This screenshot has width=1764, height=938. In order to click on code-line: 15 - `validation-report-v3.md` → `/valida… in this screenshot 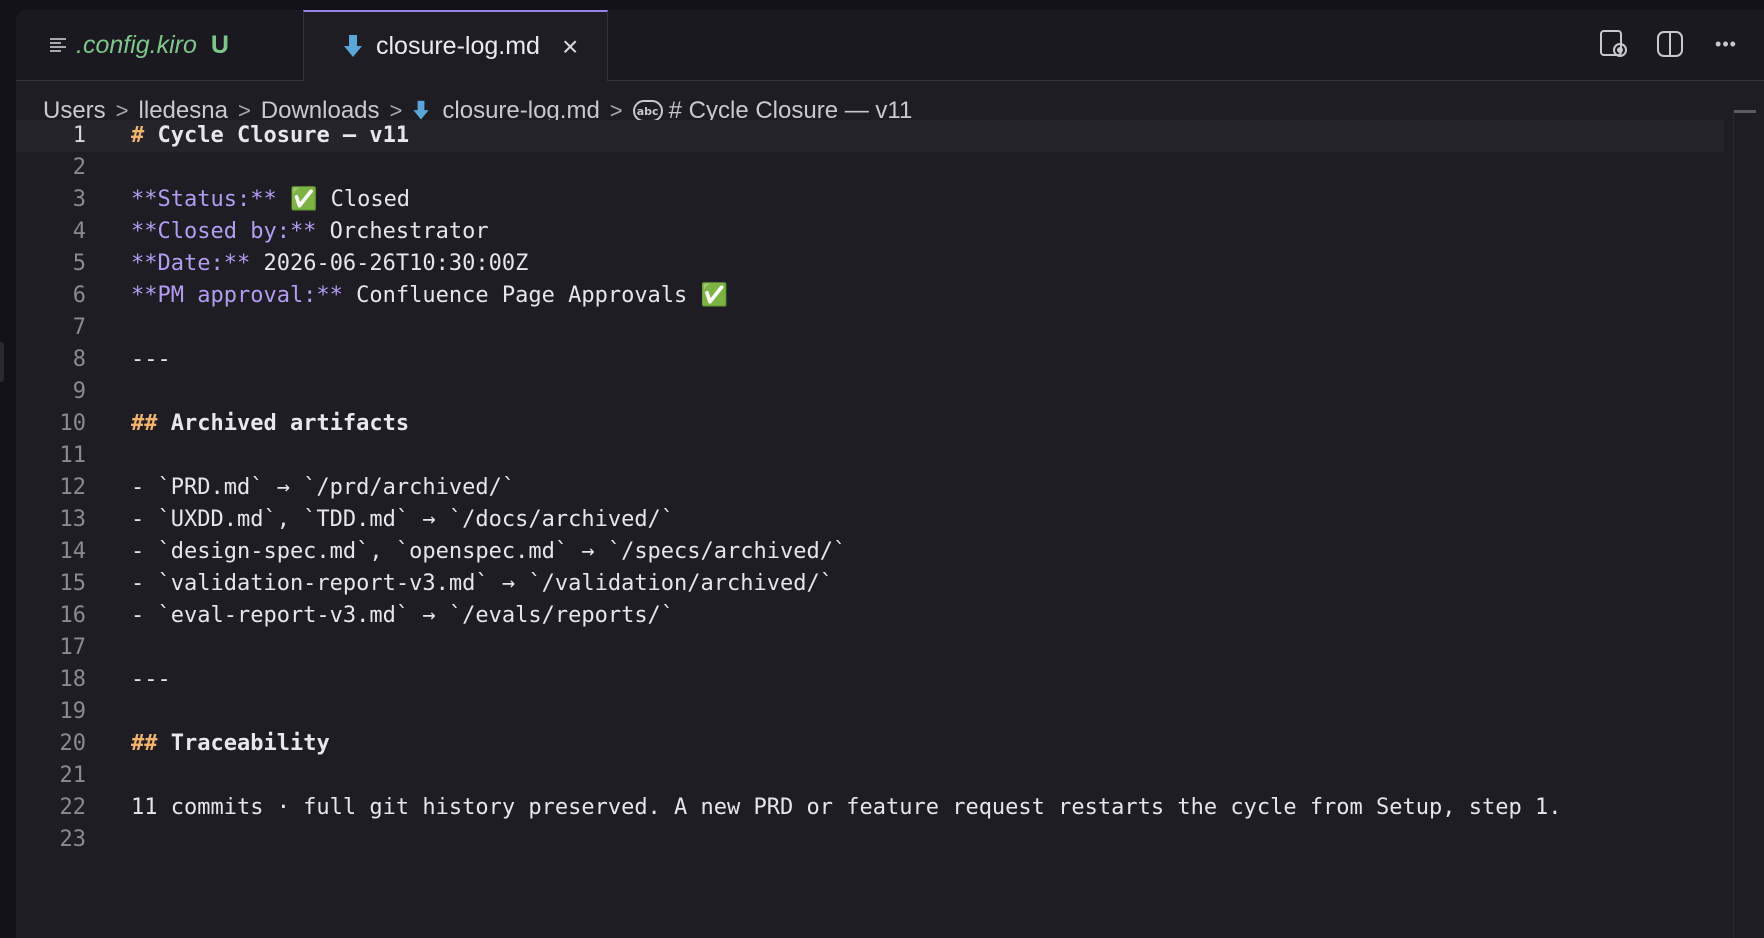, I will do `click(870, 584)`.